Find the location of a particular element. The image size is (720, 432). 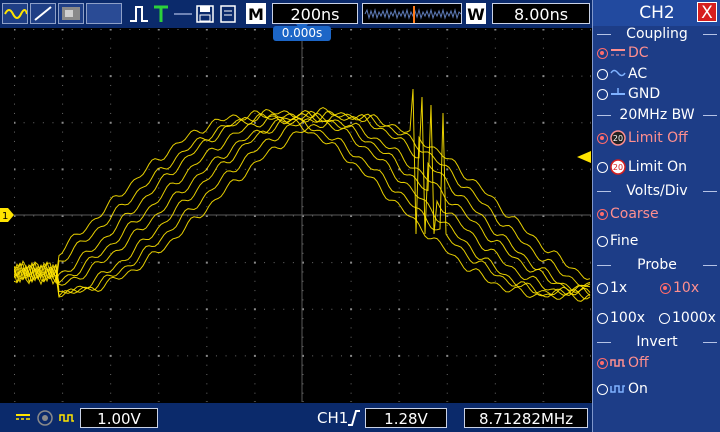

coupling-dc-label: DC is located at coordinates (638, 53).